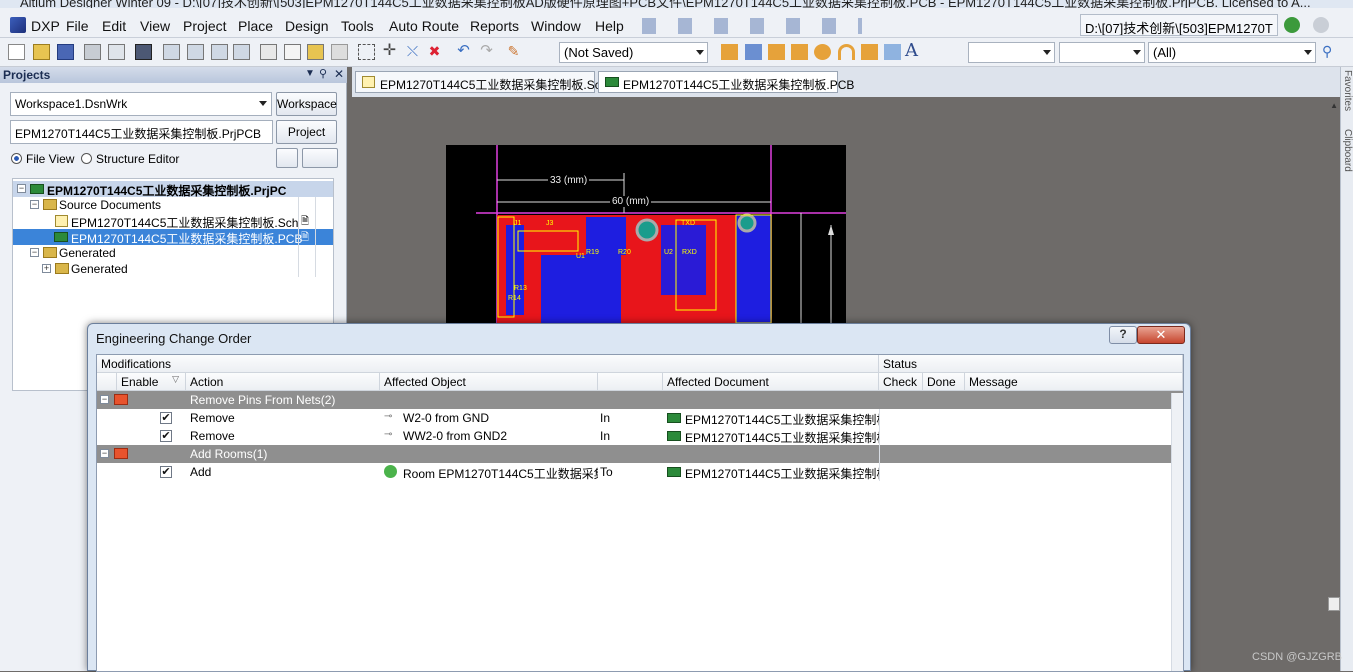 The image size is (1353, 672). Describe the element at coordinates (366, 52) in the screenshot. I see `select-area-icon` at that location.